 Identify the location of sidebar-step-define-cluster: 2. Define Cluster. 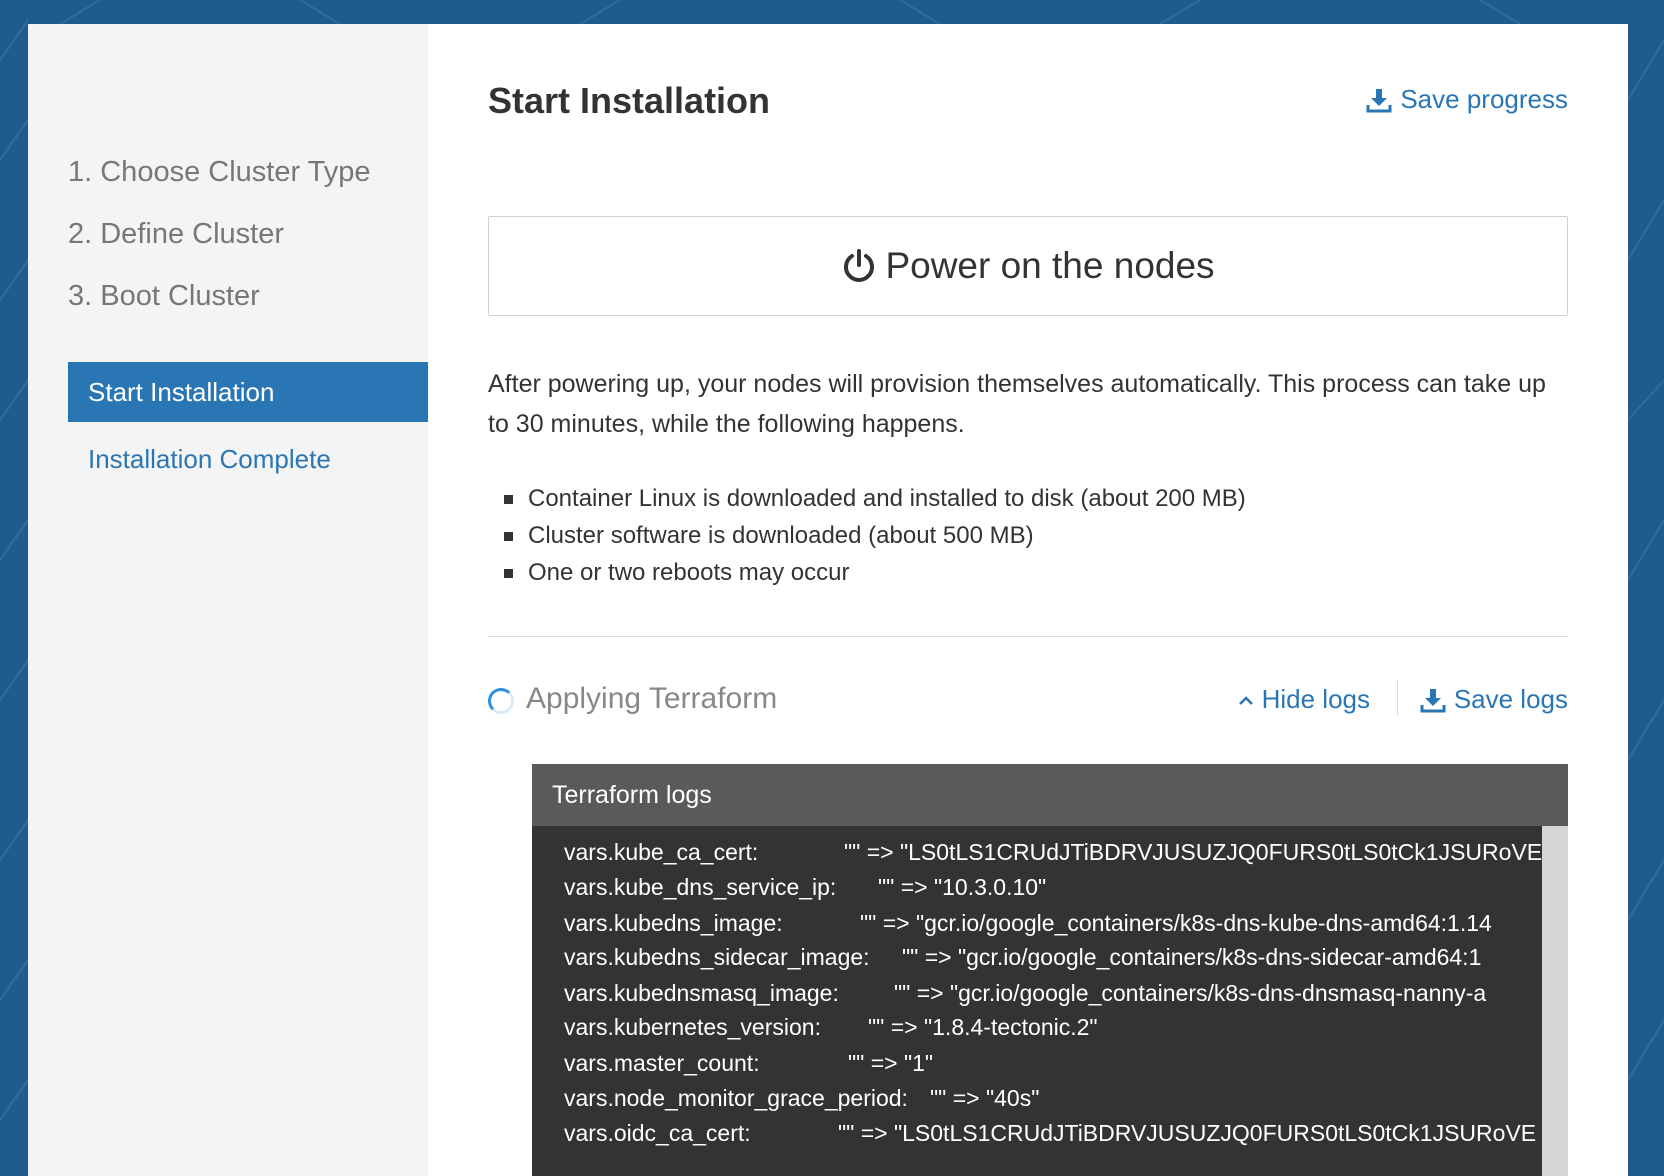
(176, 234).